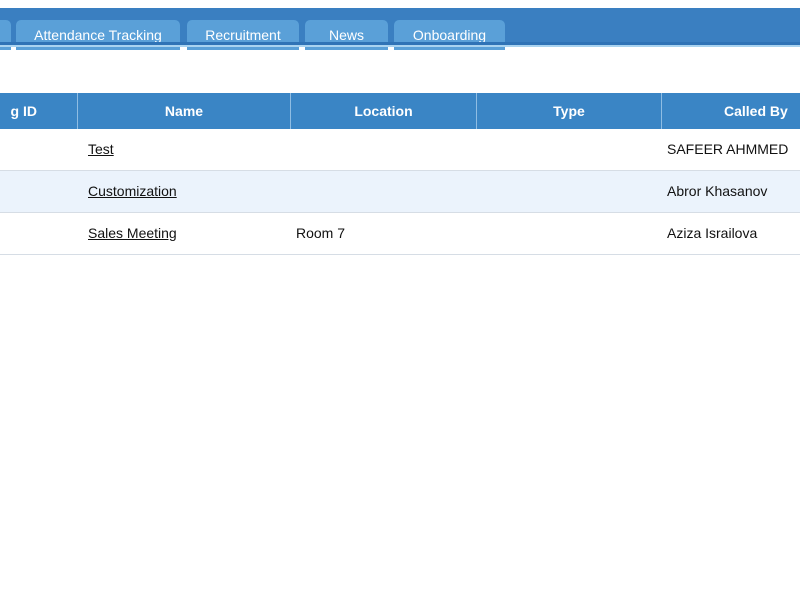 Image resolution: width=800 pixels, height=600 pixels. I want to click on meeting-name-cell: Sales Meeting, so click(132, 233).